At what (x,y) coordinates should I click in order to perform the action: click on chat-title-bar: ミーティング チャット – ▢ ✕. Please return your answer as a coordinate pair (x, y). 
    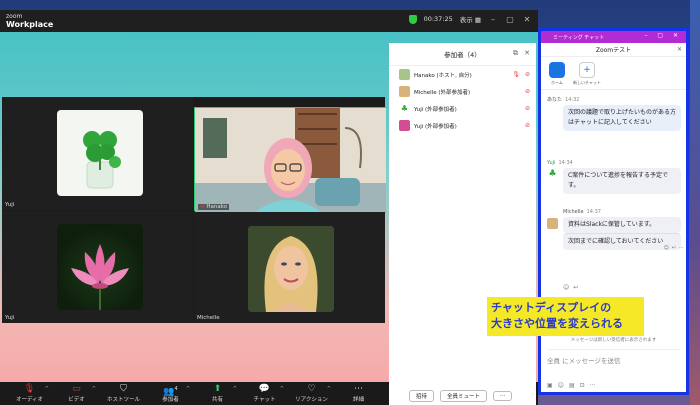
    Looking at the image, I should click on (613, 37).